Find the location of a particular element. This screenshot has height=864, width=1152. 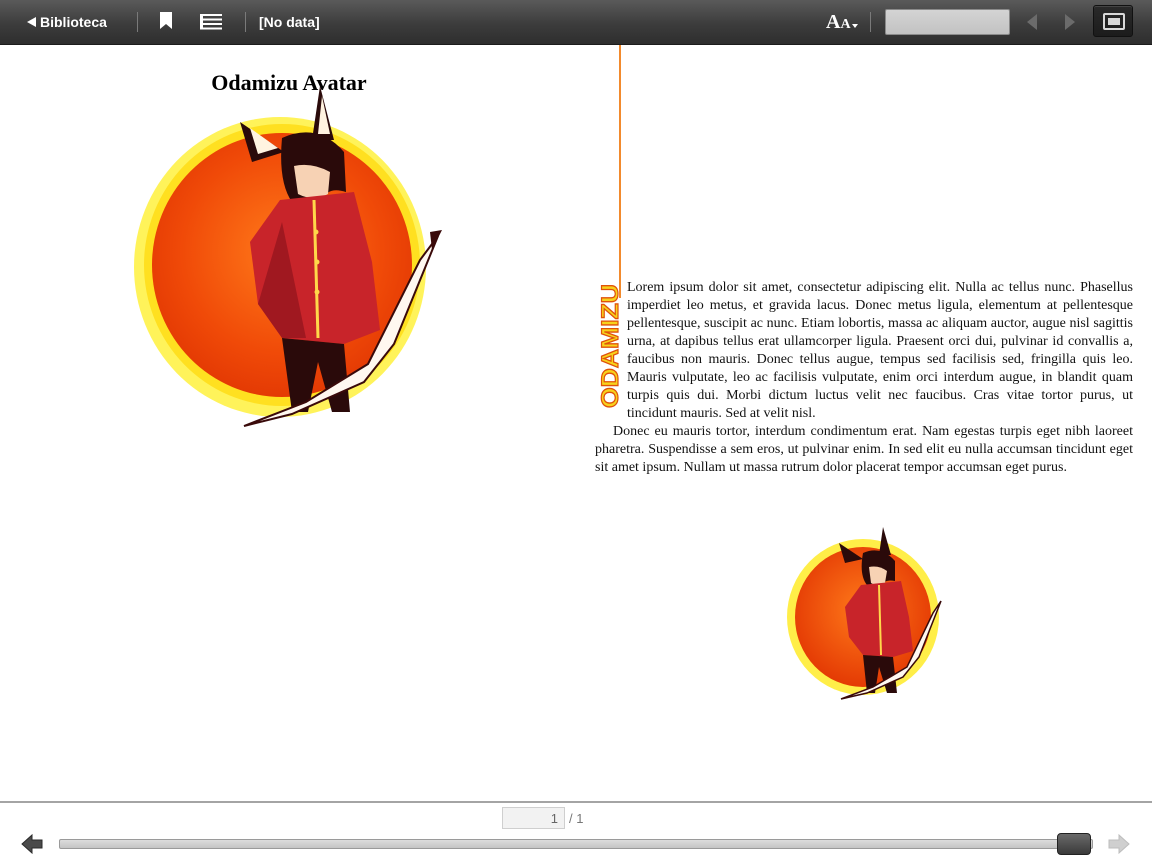

avatar-illustration-large is located at coordinates (288, 256).